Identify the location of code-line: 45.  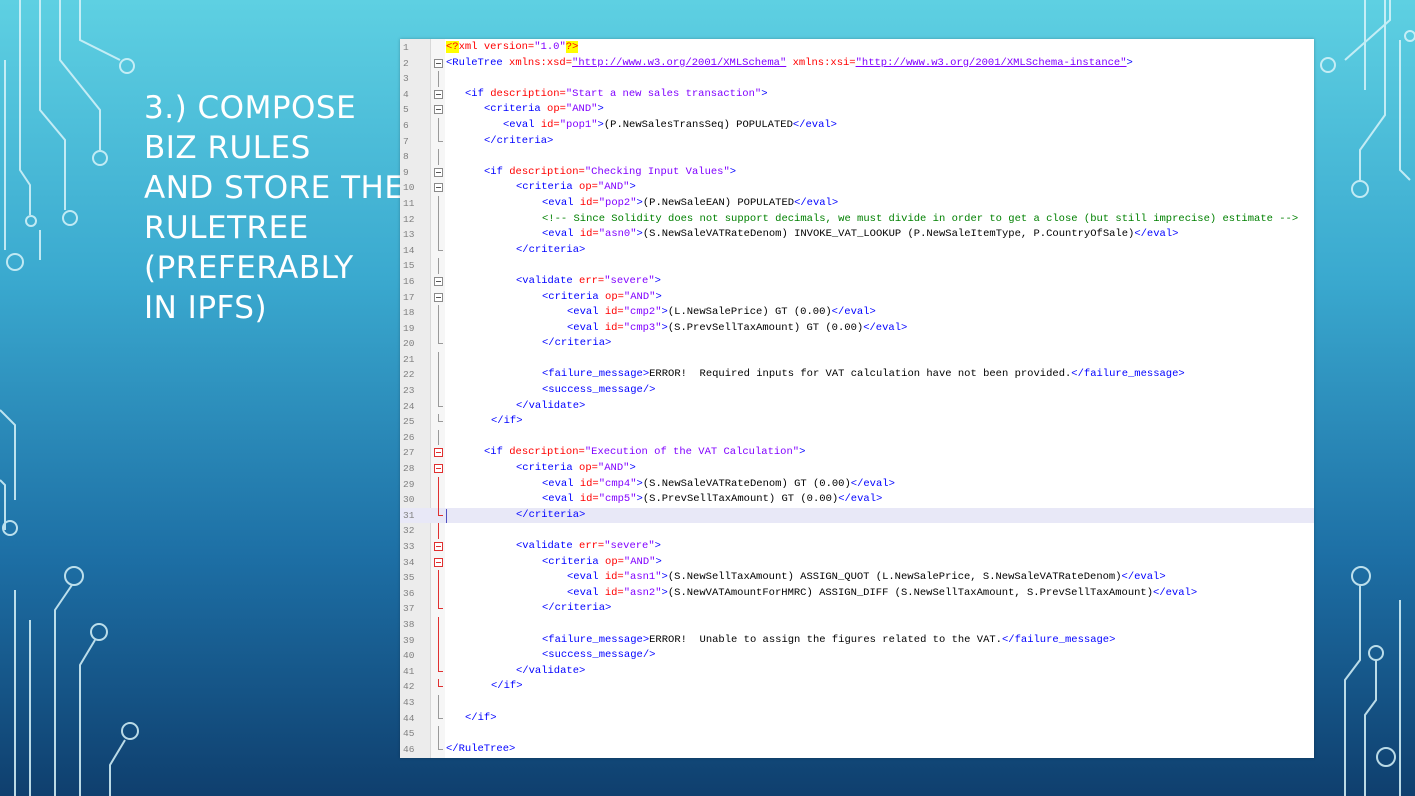
(857, 734).